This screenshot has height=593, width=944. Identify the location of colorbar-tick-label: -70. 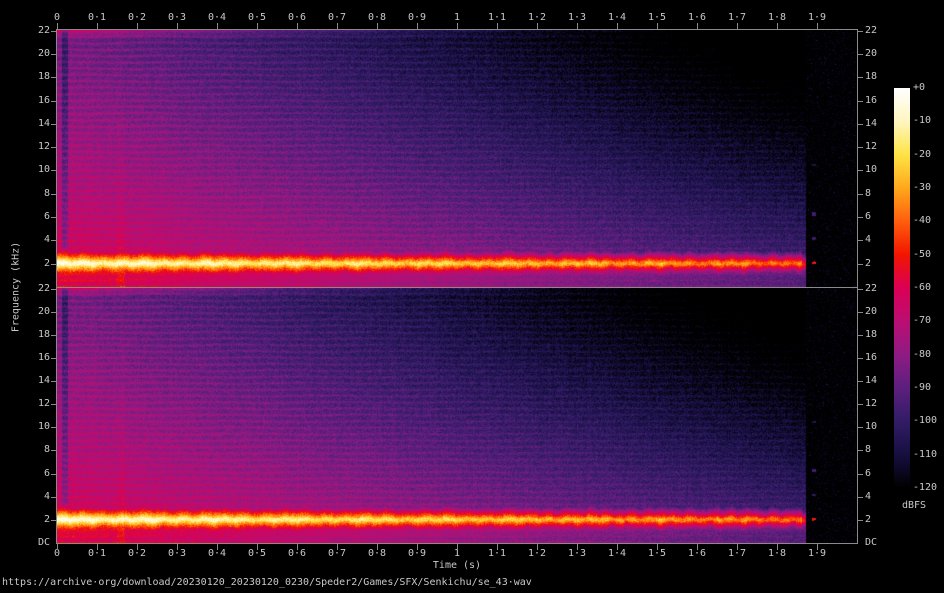
(922, 321).